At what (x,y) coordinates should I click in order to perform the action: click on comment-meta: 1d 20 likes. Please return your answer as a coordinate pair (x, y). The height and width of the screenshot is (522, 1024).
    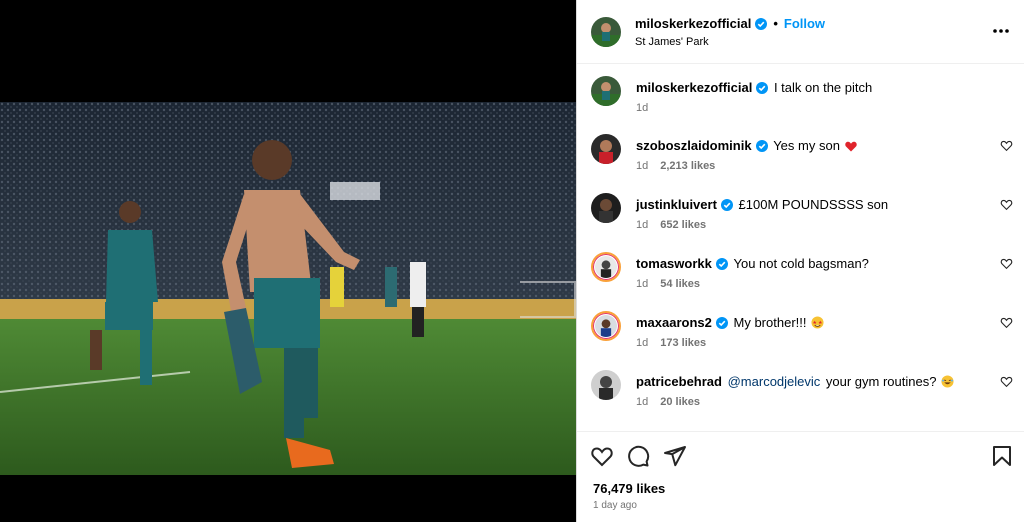
    Looking at the image, I should click on (668, 402).